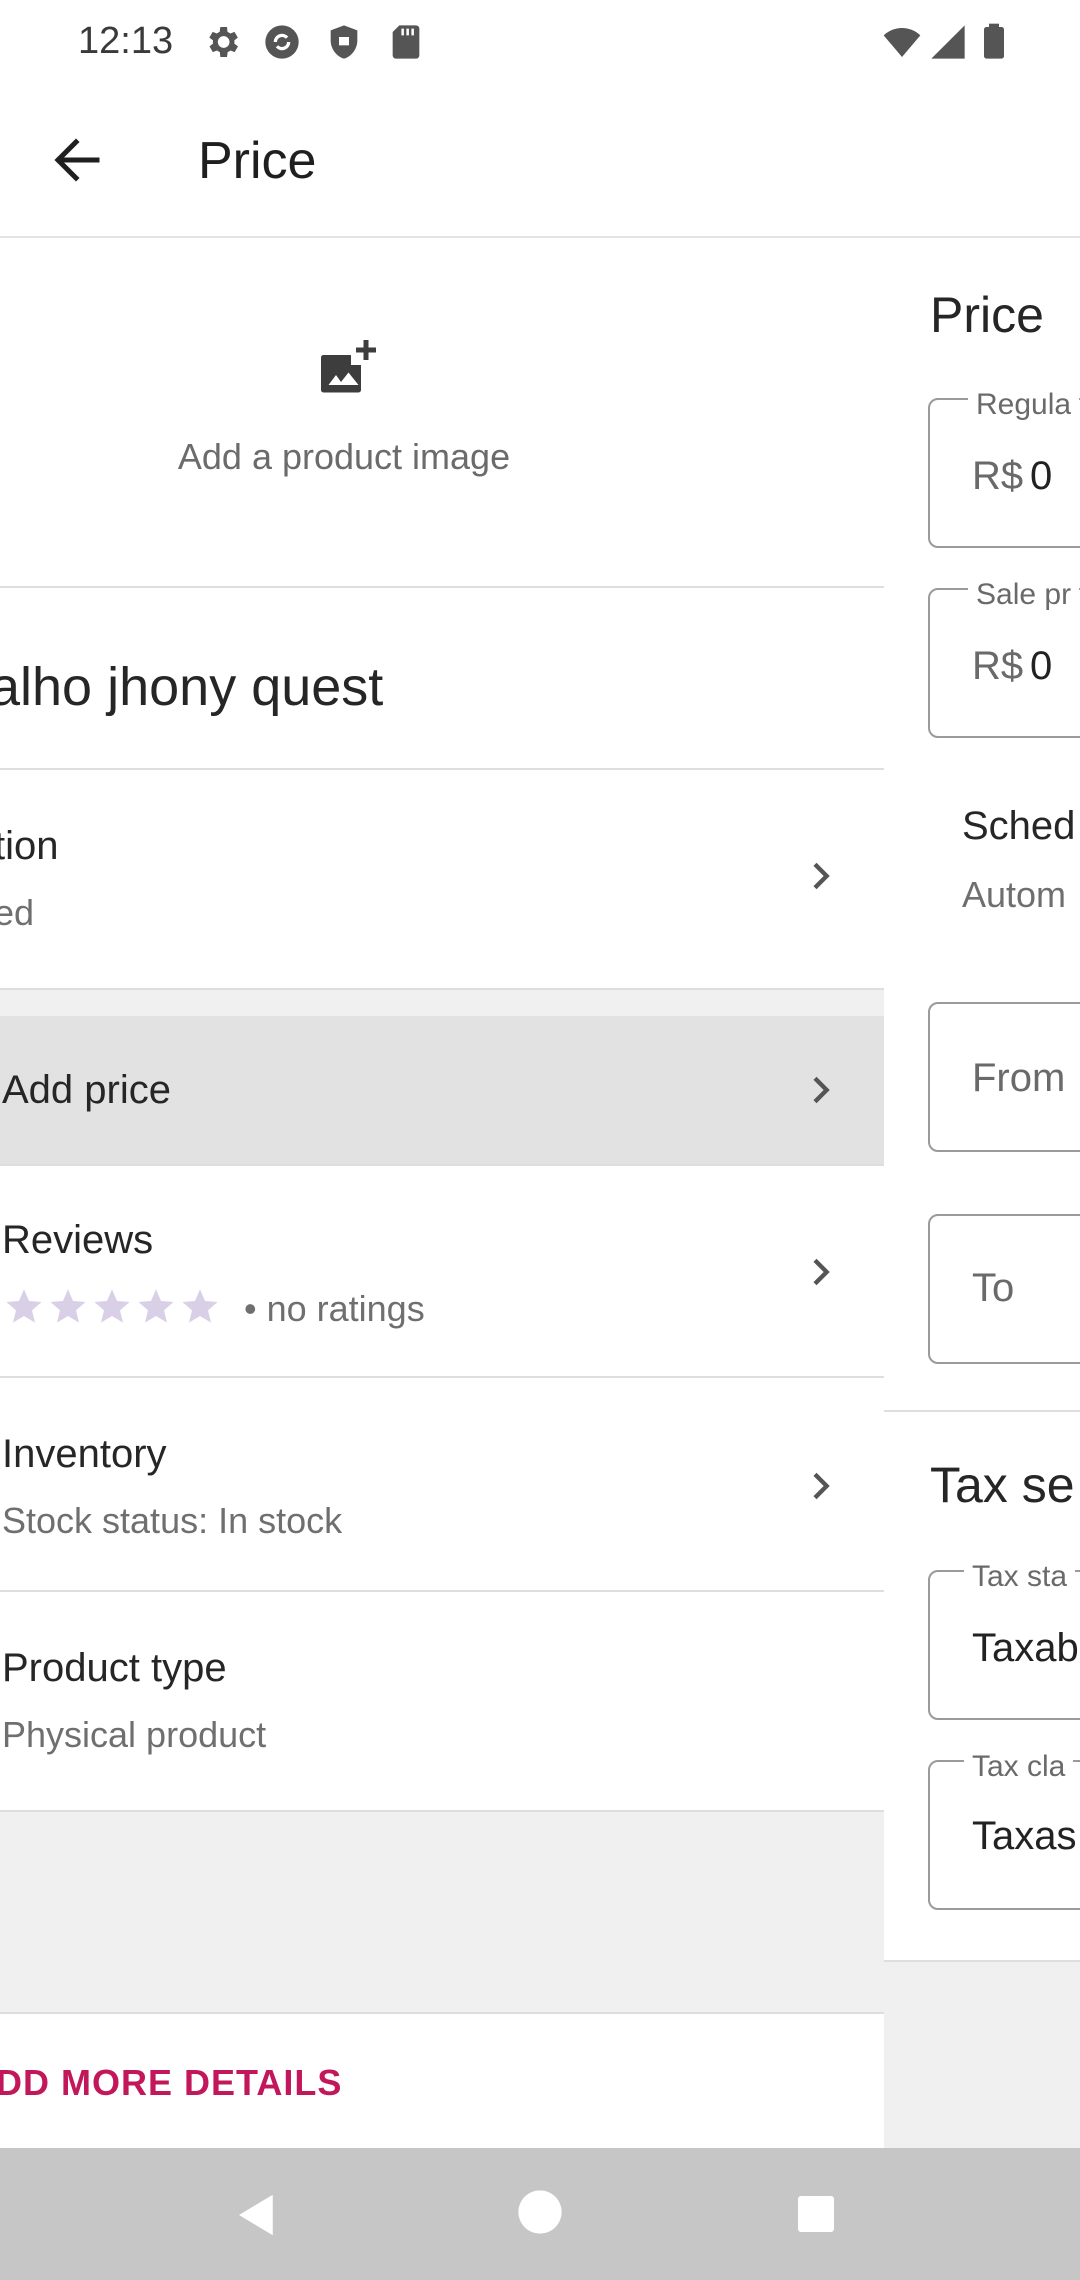 The width and height of the screenshot is (1080, 2280). Describe the element at coordinates (191, 687) in the screenshot. I see `product-name: alho jhony quest` at that location.